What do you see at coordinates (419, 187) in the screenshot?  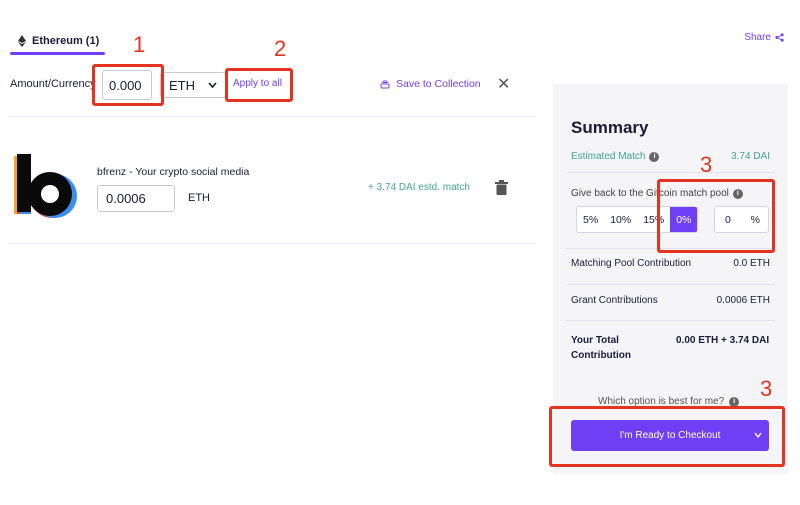 I see `estimated-match-text: + 3.74 DAI estd. match` at bounding box center [419, 187].